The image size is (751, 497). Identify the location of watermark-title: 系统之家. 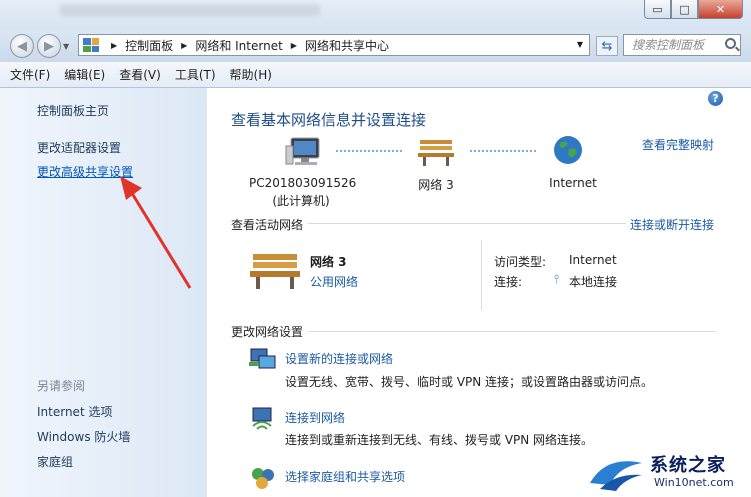
(688, 465).